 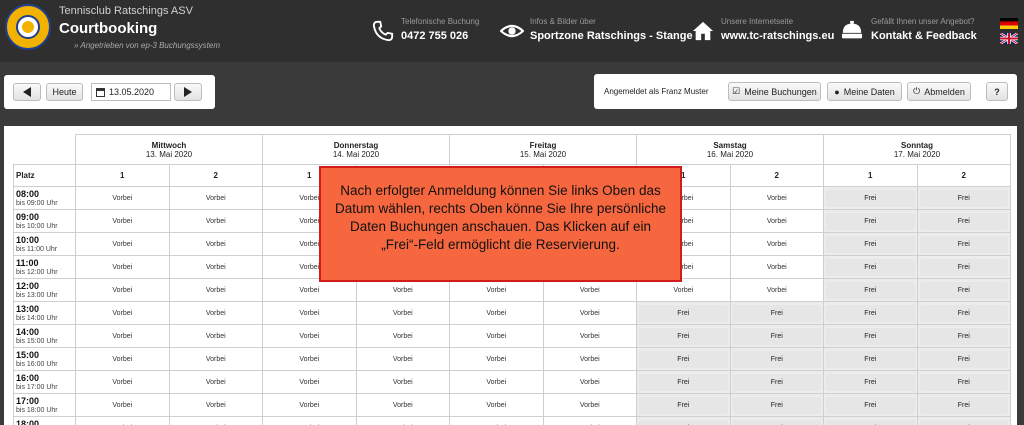 I want to click on header-phone-booking: Telefonische Buchung 0472 755 026, so click(x=432, y=31).